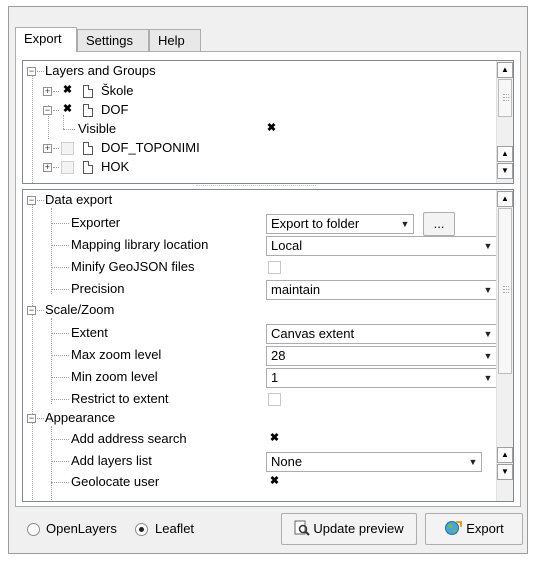  What do you see at coordinates (96, 222) in the screenshot?
I see `setting-label: Exporter` at bounding box center [96, 222].